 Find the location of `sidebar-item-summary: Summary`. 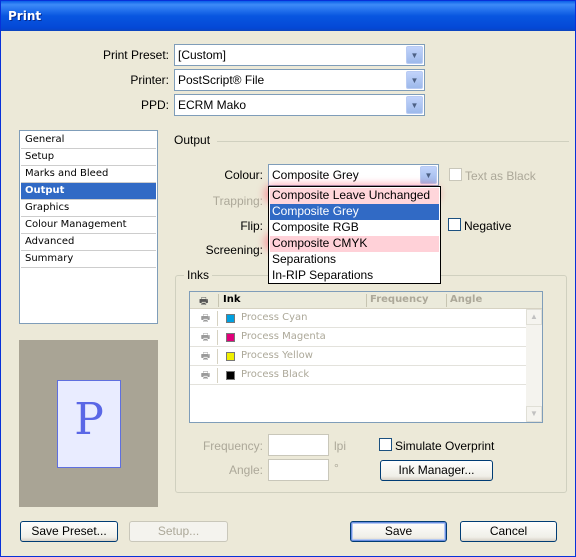

sidebar-item-summary: Summary is located at coordinates (88, 259).